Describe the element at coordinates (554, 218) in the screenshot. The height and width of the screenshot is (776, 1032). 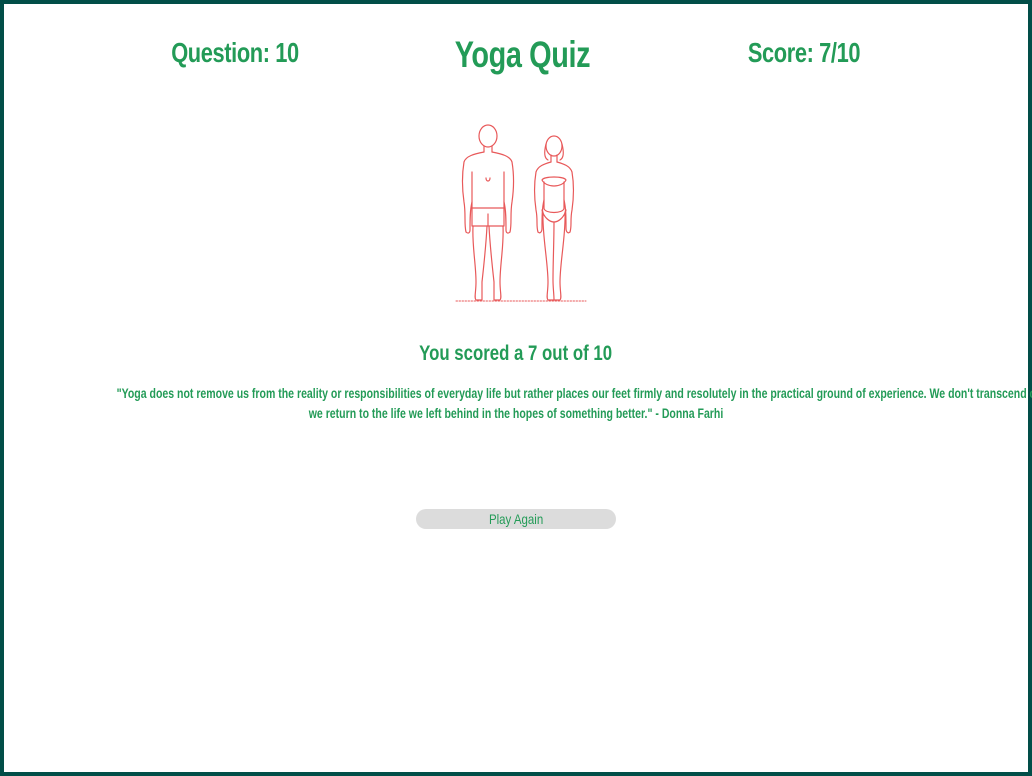
I see `female-figure` at that location.